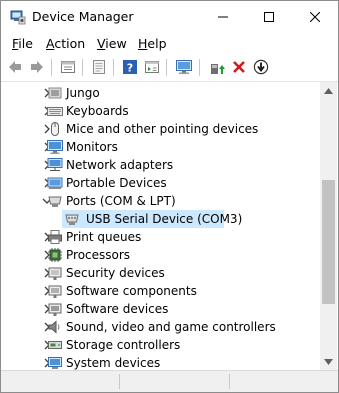  What do you see at coordinates (55, 291) in the screenshot?
I see `software-component-icon` at bounding box center [55, 291].